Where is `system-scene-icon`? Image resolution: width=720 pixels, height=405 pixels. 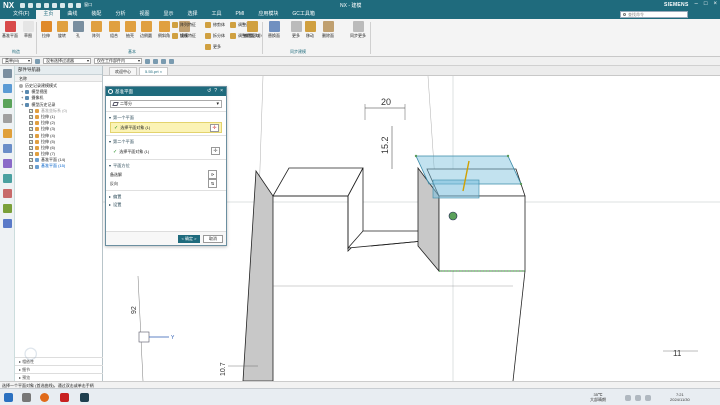
system-scene-icon is located at coordinates (7, 223).